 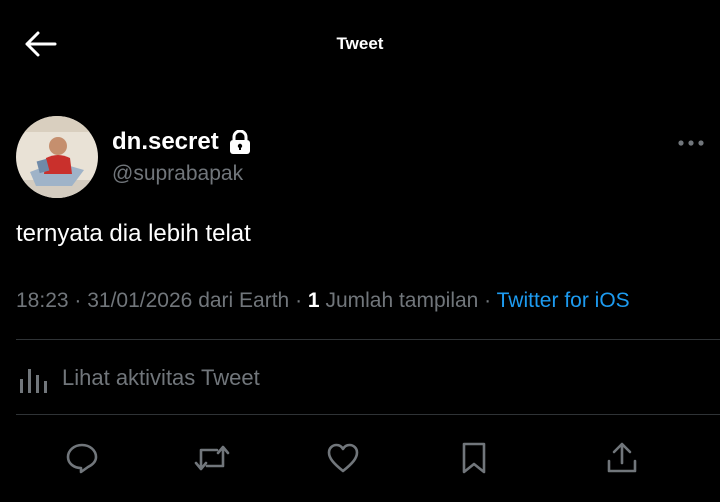 I want to click on page-title: Tweet, so click(x=360, y=43).